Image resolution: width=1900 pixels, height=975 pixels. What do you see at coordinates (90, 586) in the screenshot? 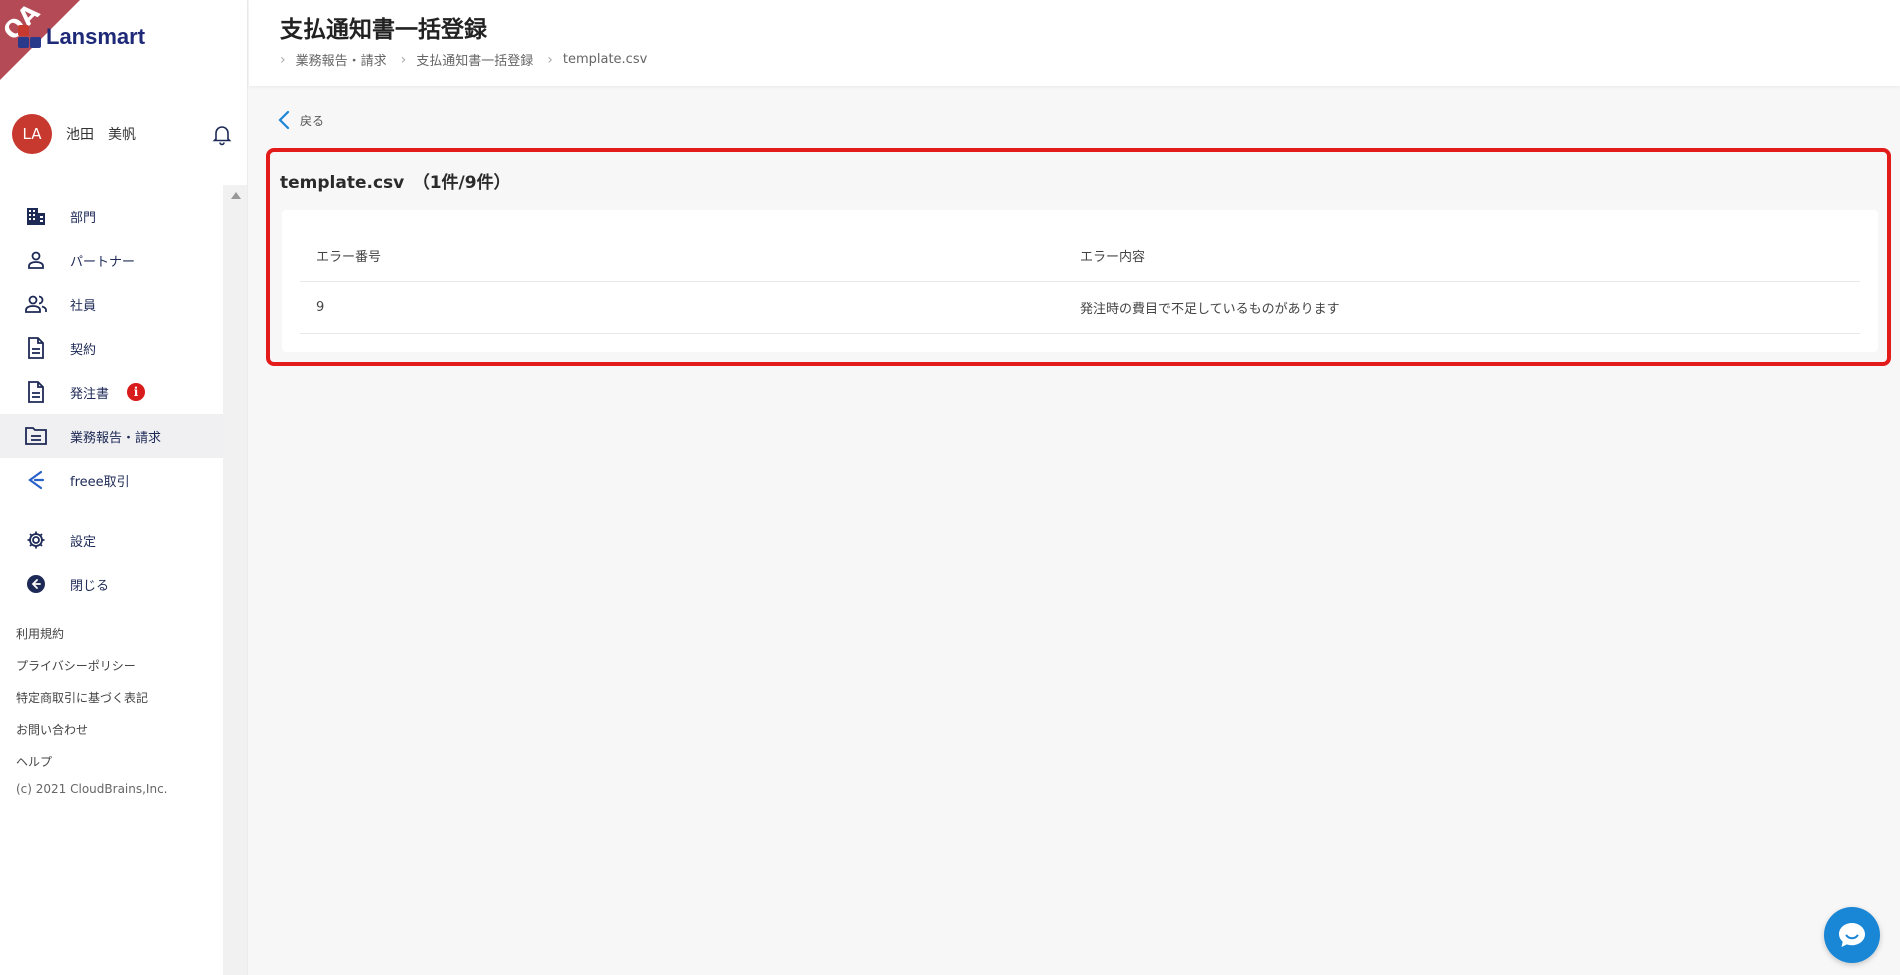
I see `sidebar-item-label: 閉じる` at bounding box center [90, 586].